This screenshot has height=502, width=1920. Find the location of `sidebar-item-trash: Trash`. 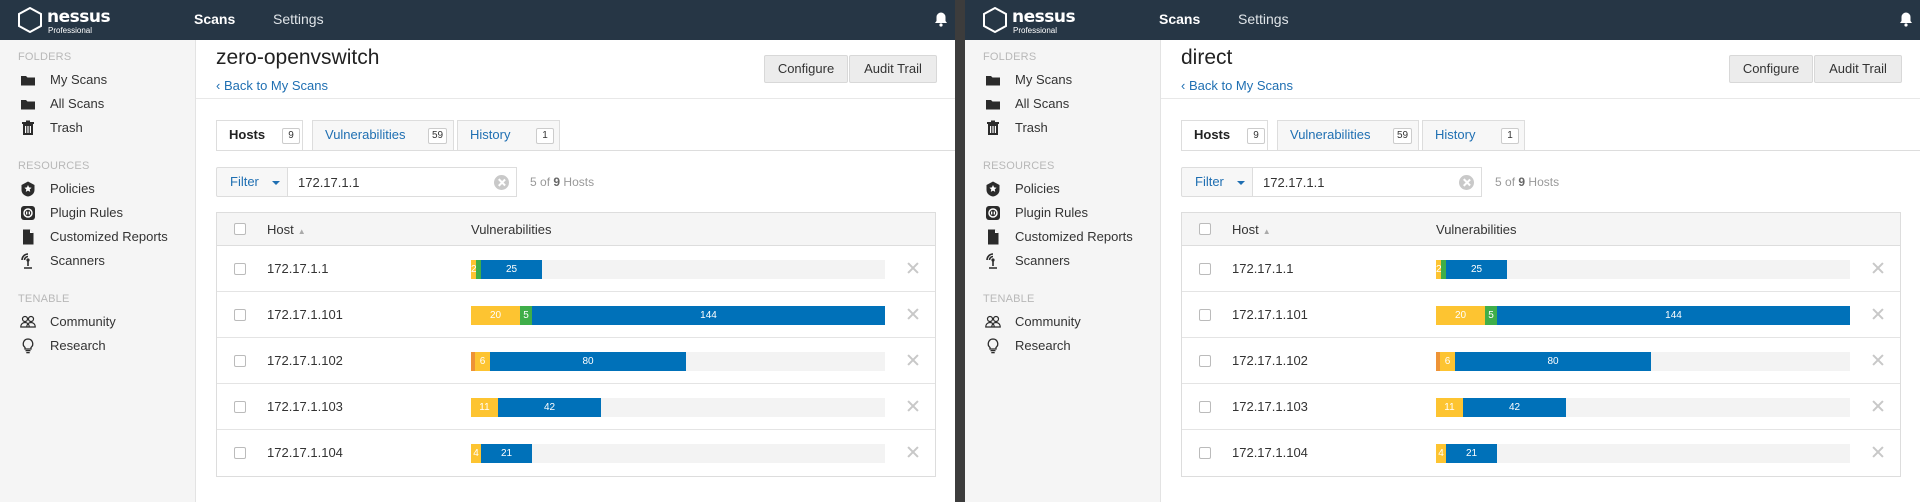

sidebar-item-trash: Trash is located at coordinates (105, 128).